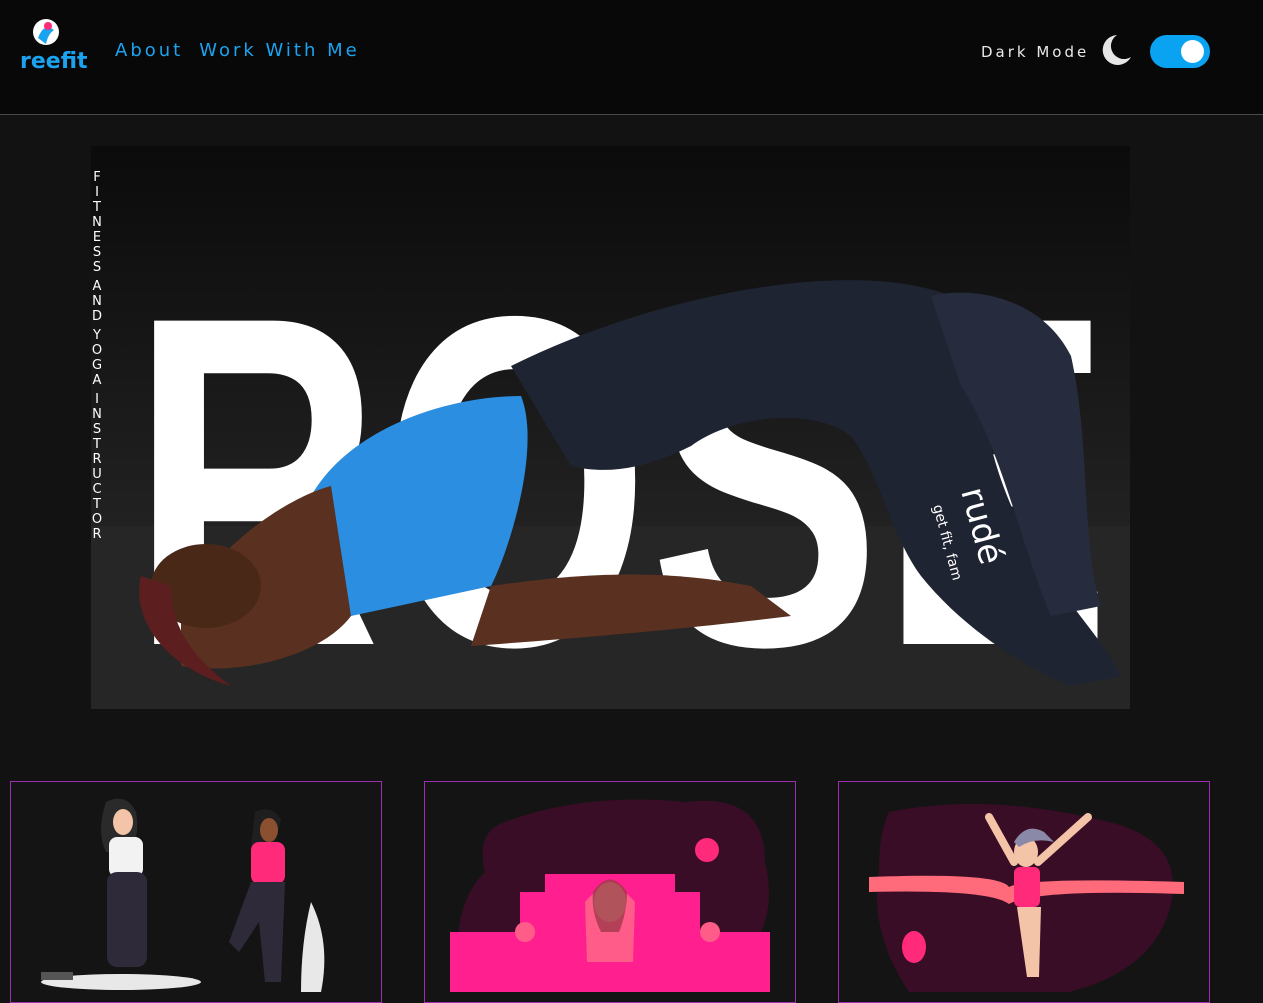 Image resolution: width=1263 pixels, height=1003 pixels. What do you see at coordinates (54, 46) in the screenshot?
I see `reefit-logo: reefit` at bounding box center [54, 46].